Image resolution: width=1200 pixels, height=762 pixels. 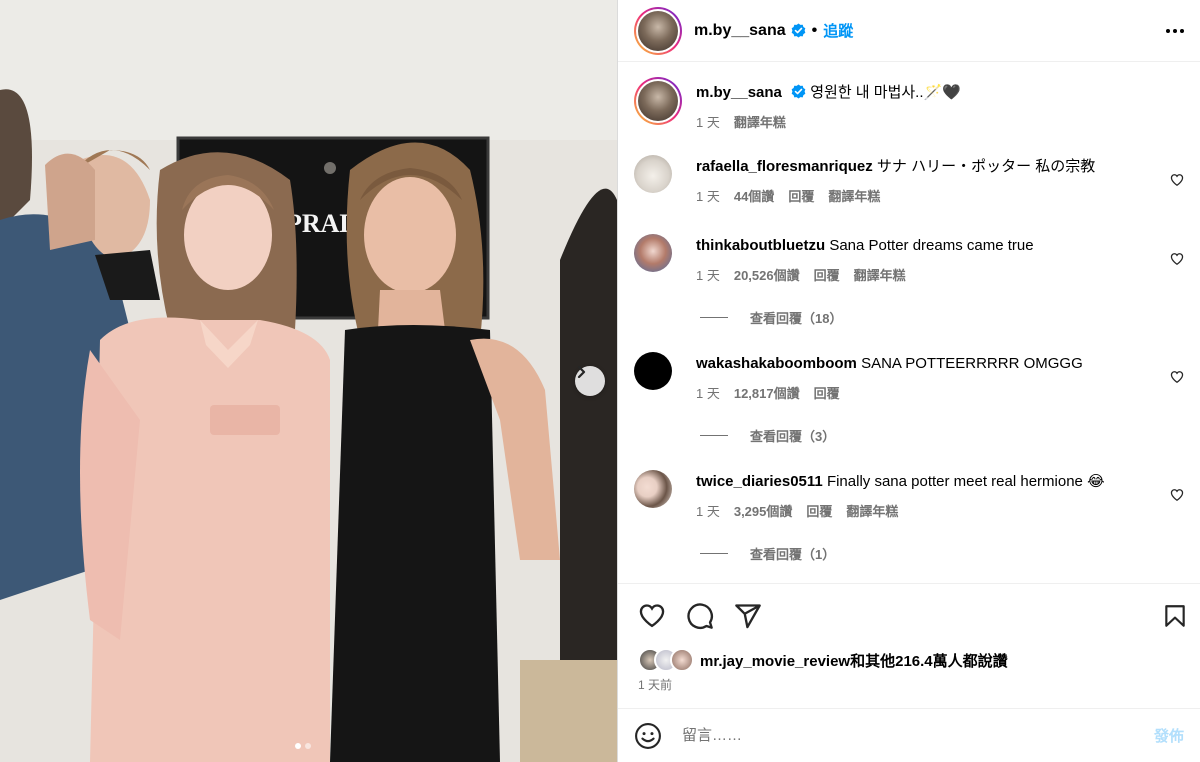 What do you see at coordinates (767, 392) in the screenshot?
I see `comment-likes-count: 12,817個讚` at bounding box center [767, 392].